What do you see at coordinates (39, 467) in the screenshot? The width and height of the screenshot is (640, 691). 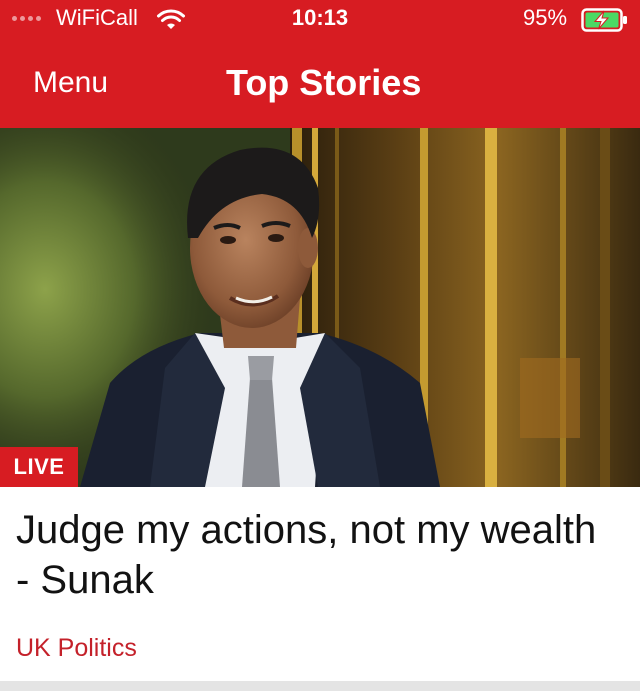 I see `live-badge: LIVE` at bounding box center [39, 467].